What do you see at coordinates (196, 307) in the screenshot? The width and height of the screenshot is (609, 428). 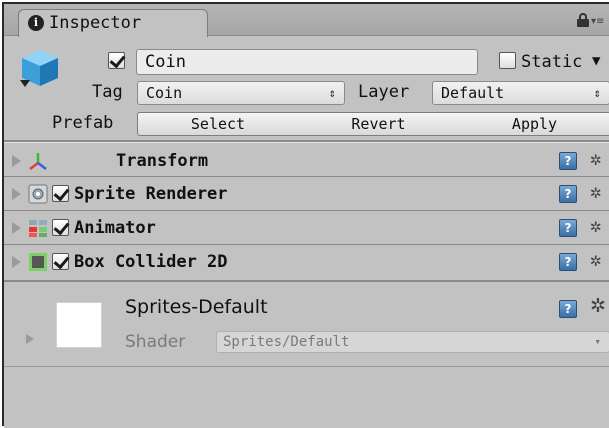 I see `material-name: Sprites-Default` at bounding box center [196, 307].